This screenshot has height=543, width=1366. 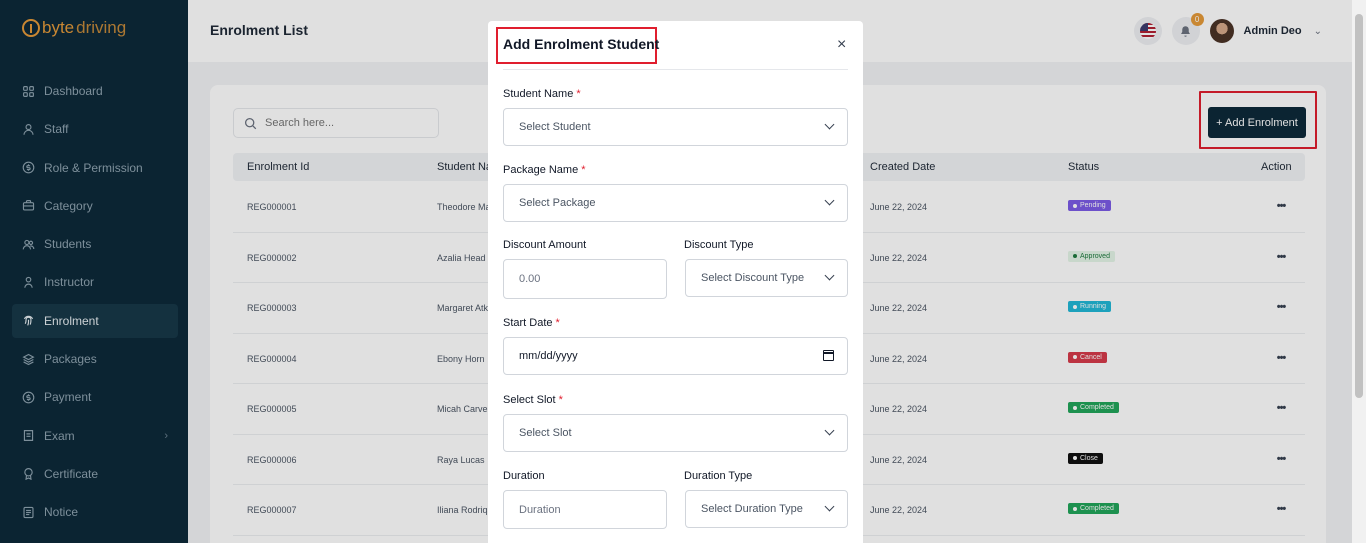 I want to click on start-date-input: mm/dd/yyyy, so click(x=675, y=356).